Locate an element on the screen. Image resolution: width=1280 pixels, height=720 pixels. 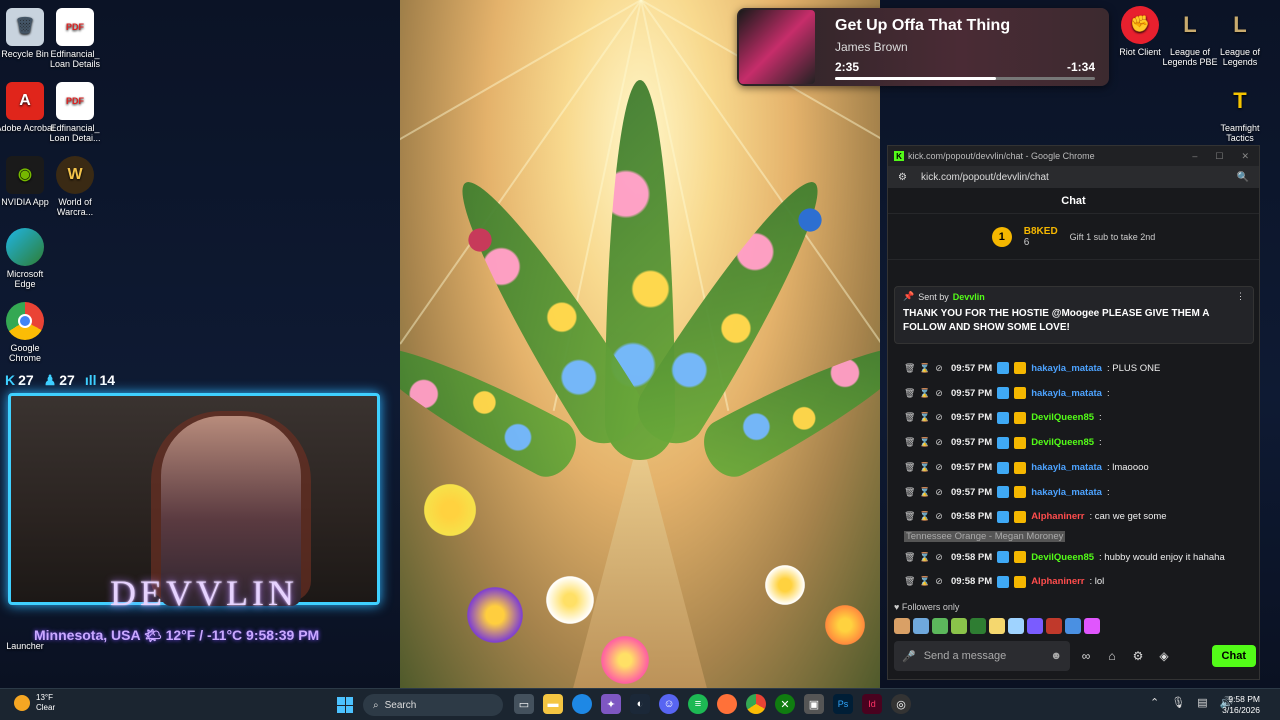
photoshop-icon: Ps is located at coordinates (843, 704).